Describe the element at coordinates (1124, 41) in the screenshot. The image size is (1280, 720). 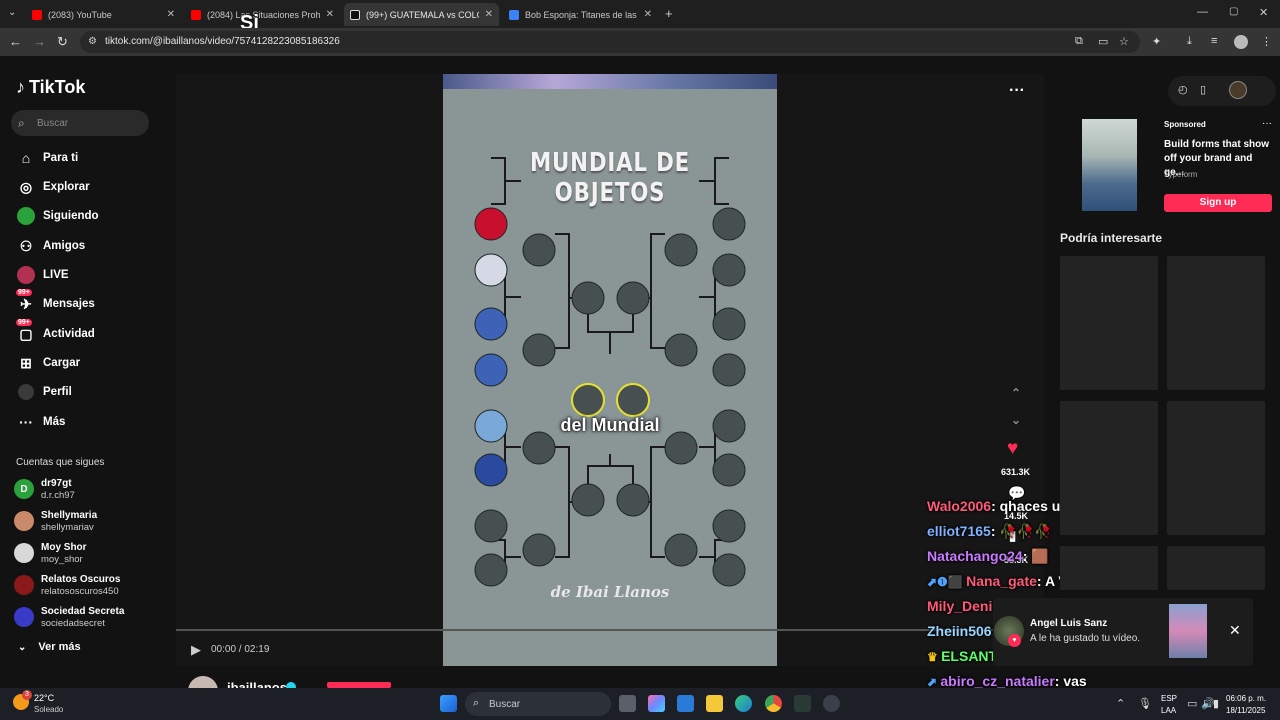
I see `bookmark-star-icon: ☆` at that location.